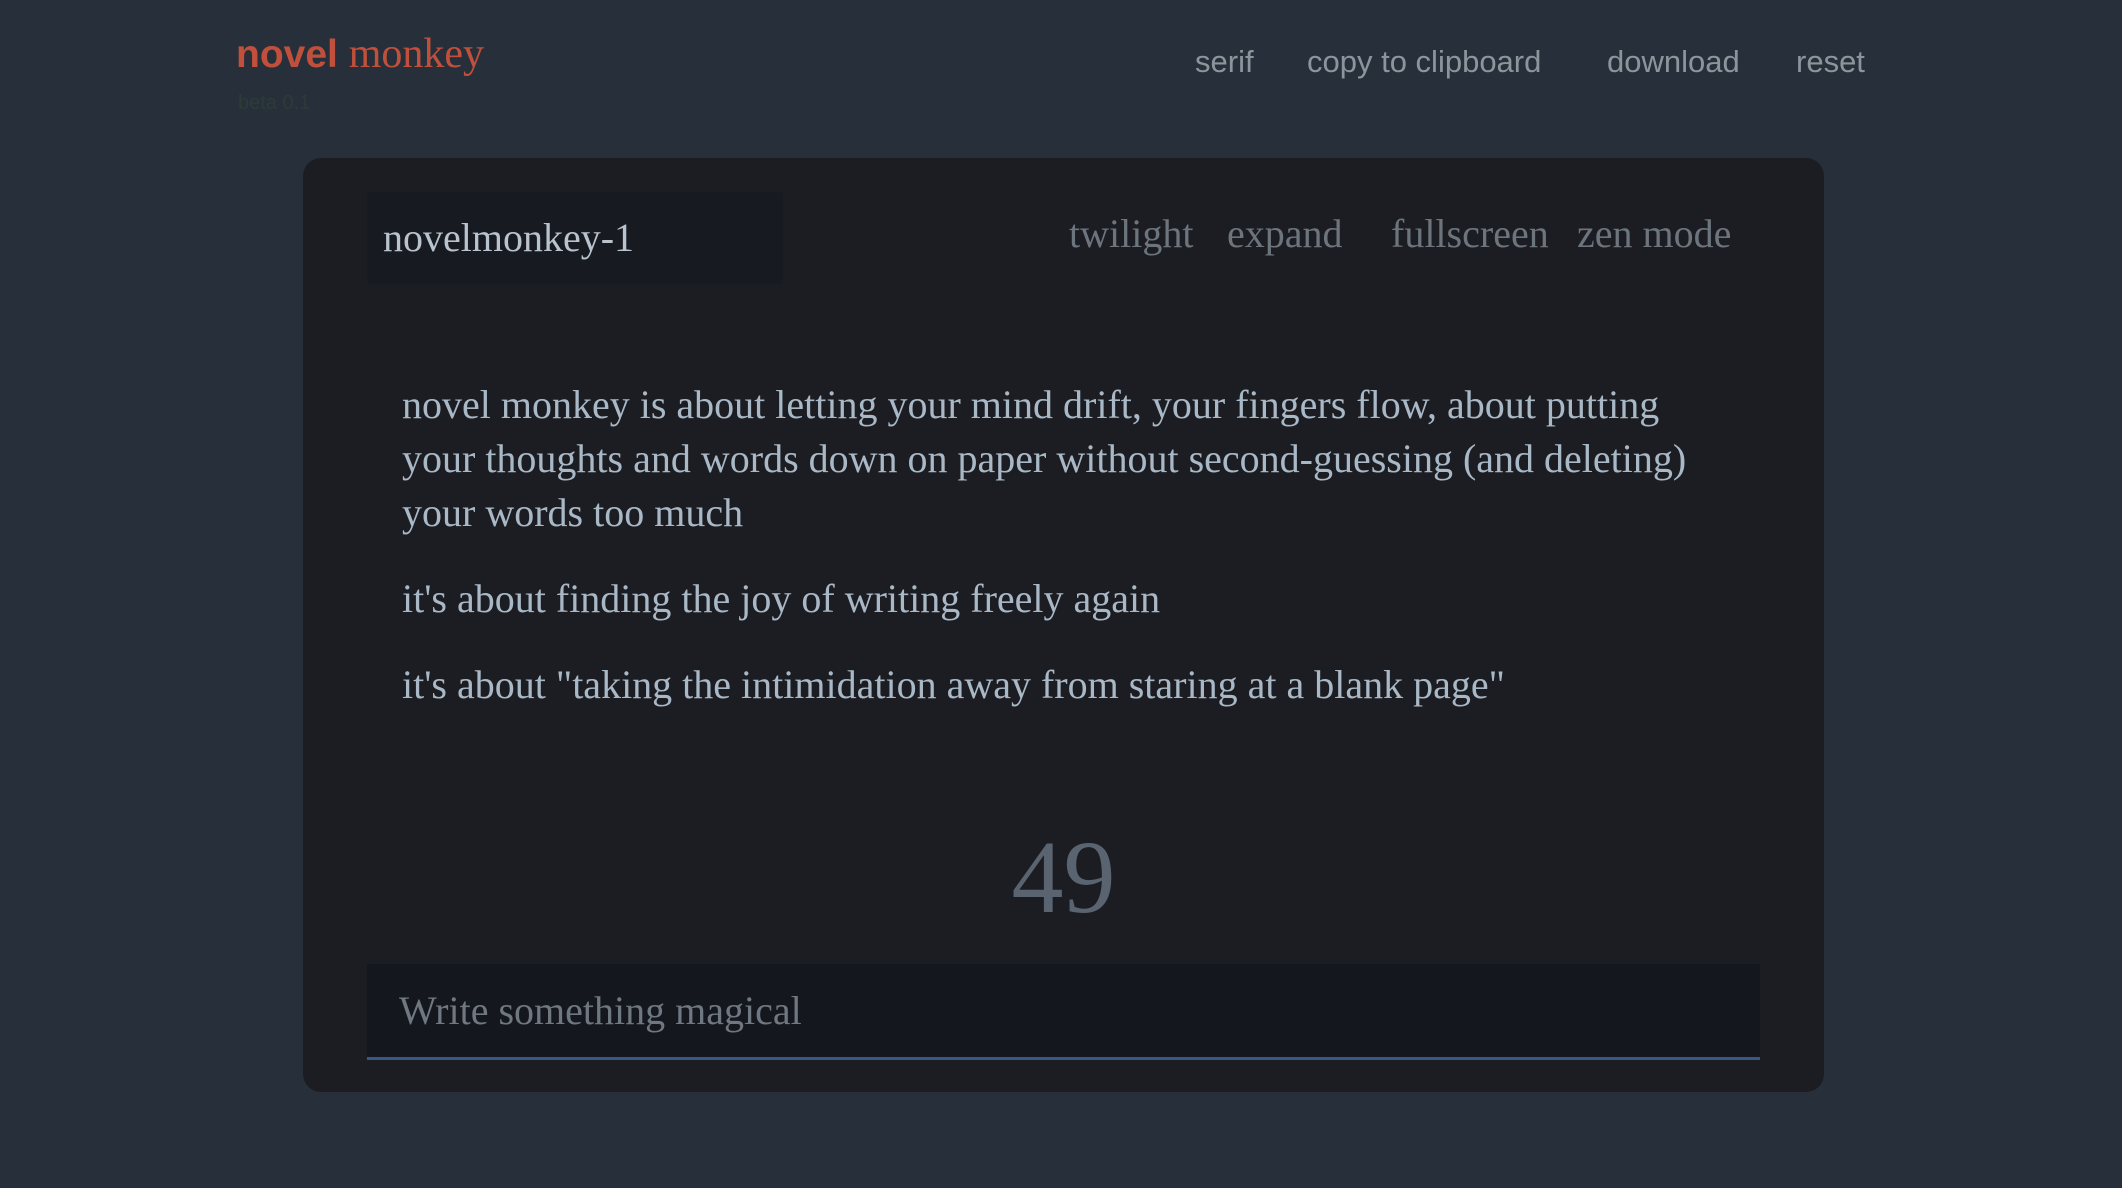 This screenshot has width=2122, height=1188. What do you see at coordinates (1424, 62) in the screenshot?
I see `copy-to-clipboard-link: copy to clipboard` at bounding box center [1424, 62].